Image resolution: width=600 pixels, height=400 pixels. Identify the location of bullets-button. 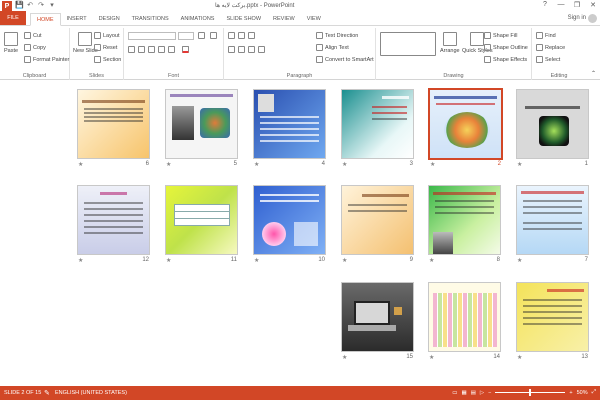
(231, 35).